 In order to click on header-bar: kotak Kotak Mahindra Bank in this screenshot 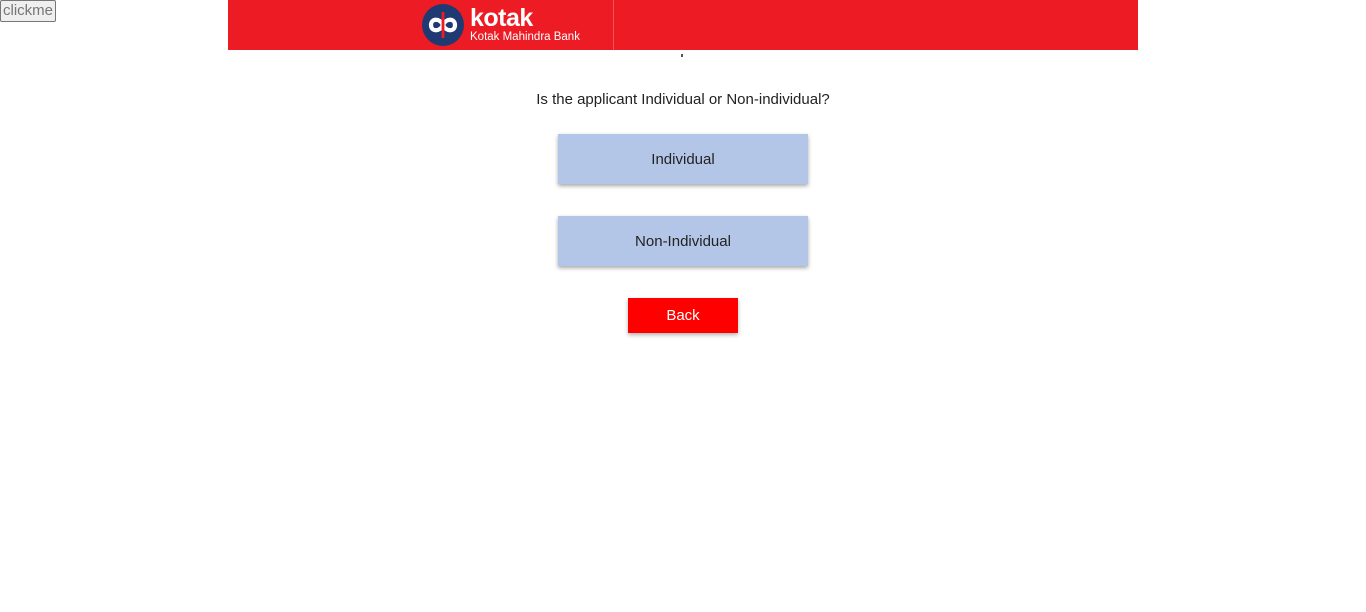, I will do `click(683, 25)`.